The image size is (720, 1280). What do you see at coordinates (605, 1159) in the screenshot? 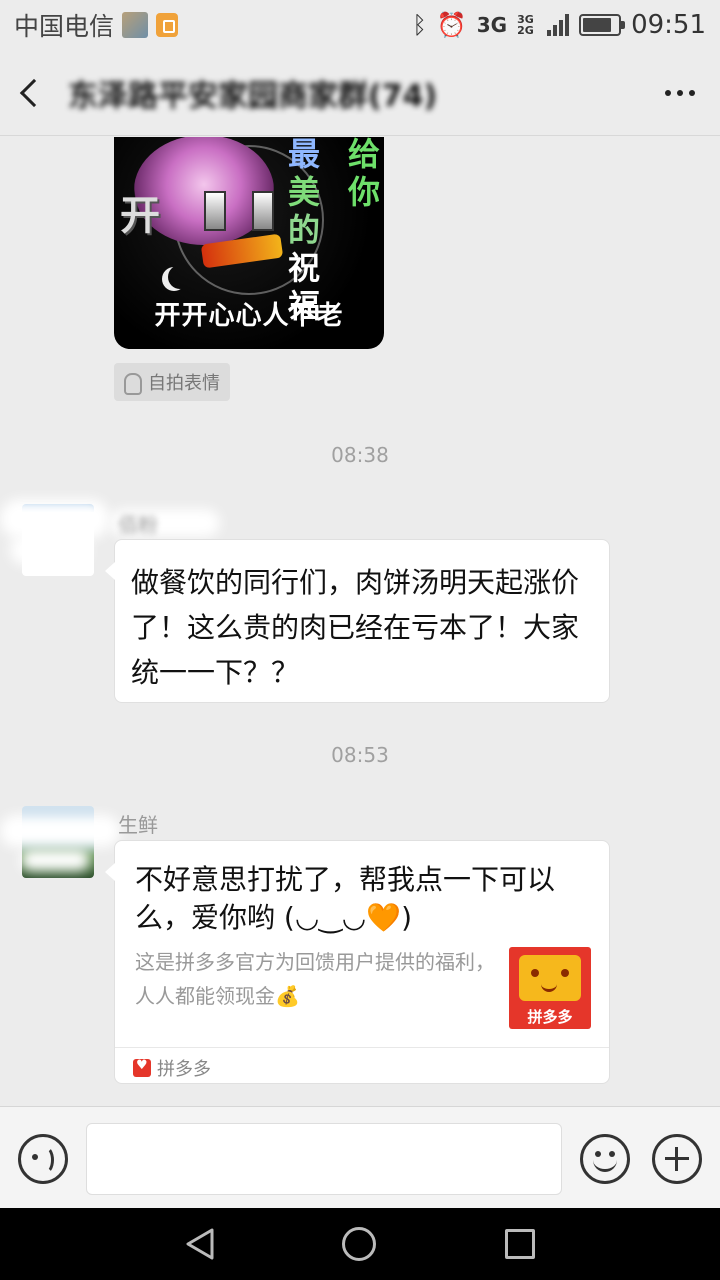
I see `emoji-icon` at bounding box center [605, 1159].